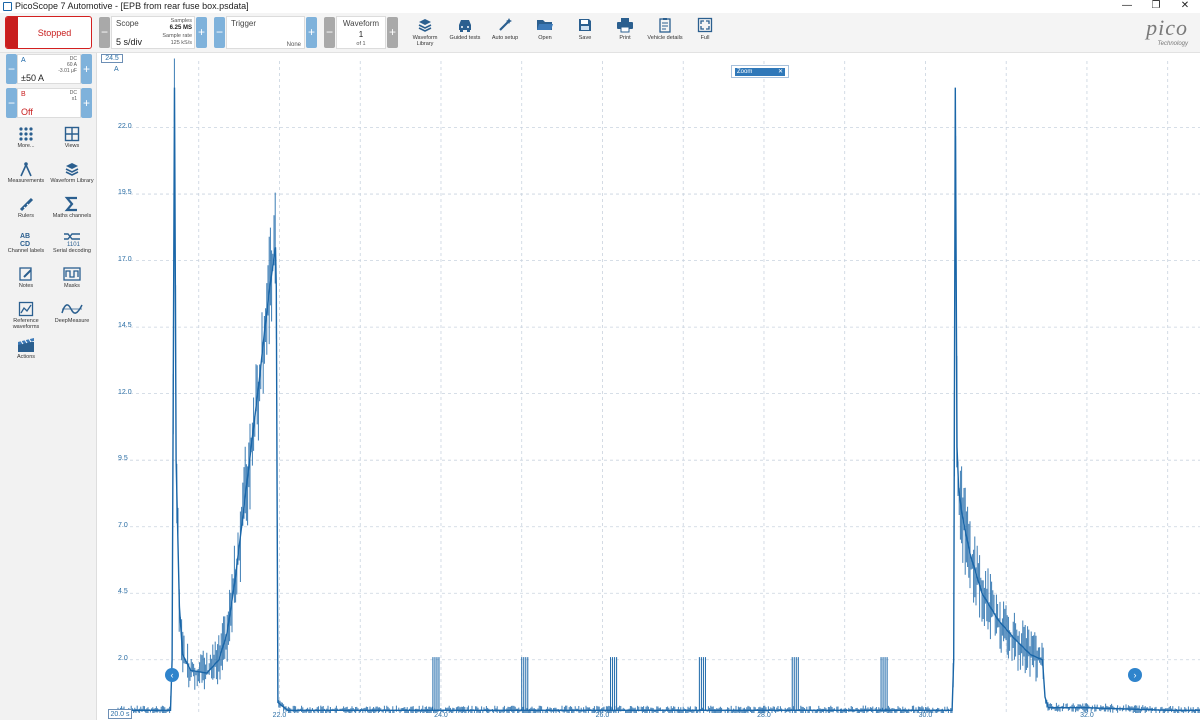 This screenshot has width=1200, height=720. What do you see at coordinates (1127, 6) in the screenshot?
I see `minimize-button: —` at bounding box center [1127, 6].